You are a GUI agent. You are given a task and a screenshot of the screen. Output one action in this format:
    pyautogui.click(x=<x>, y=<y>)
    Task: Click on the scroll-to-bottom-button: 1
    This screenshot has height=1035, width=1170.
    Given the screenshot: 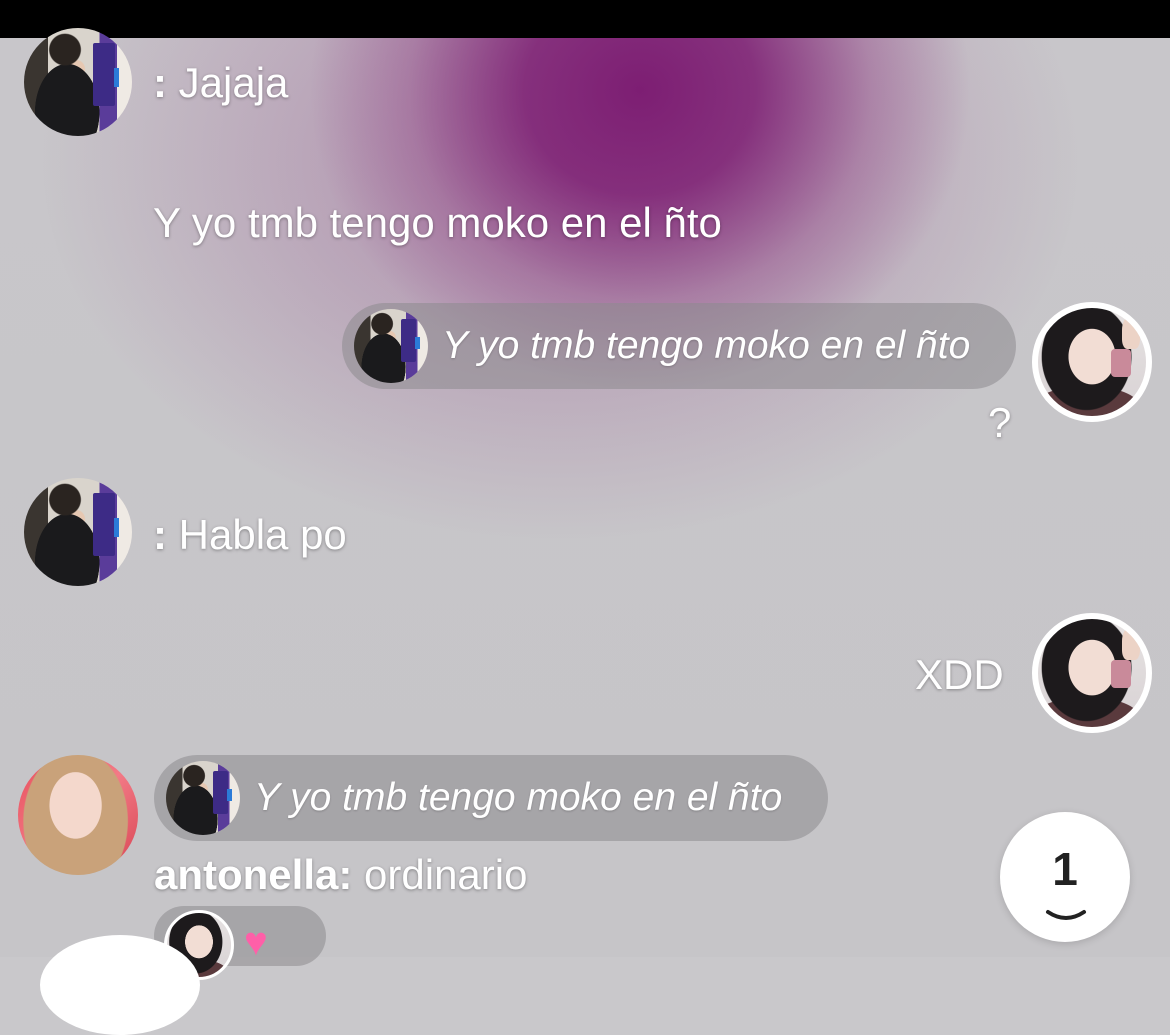 What is the action you would take?
    pyautogui.click(x=1065, y=877)
    